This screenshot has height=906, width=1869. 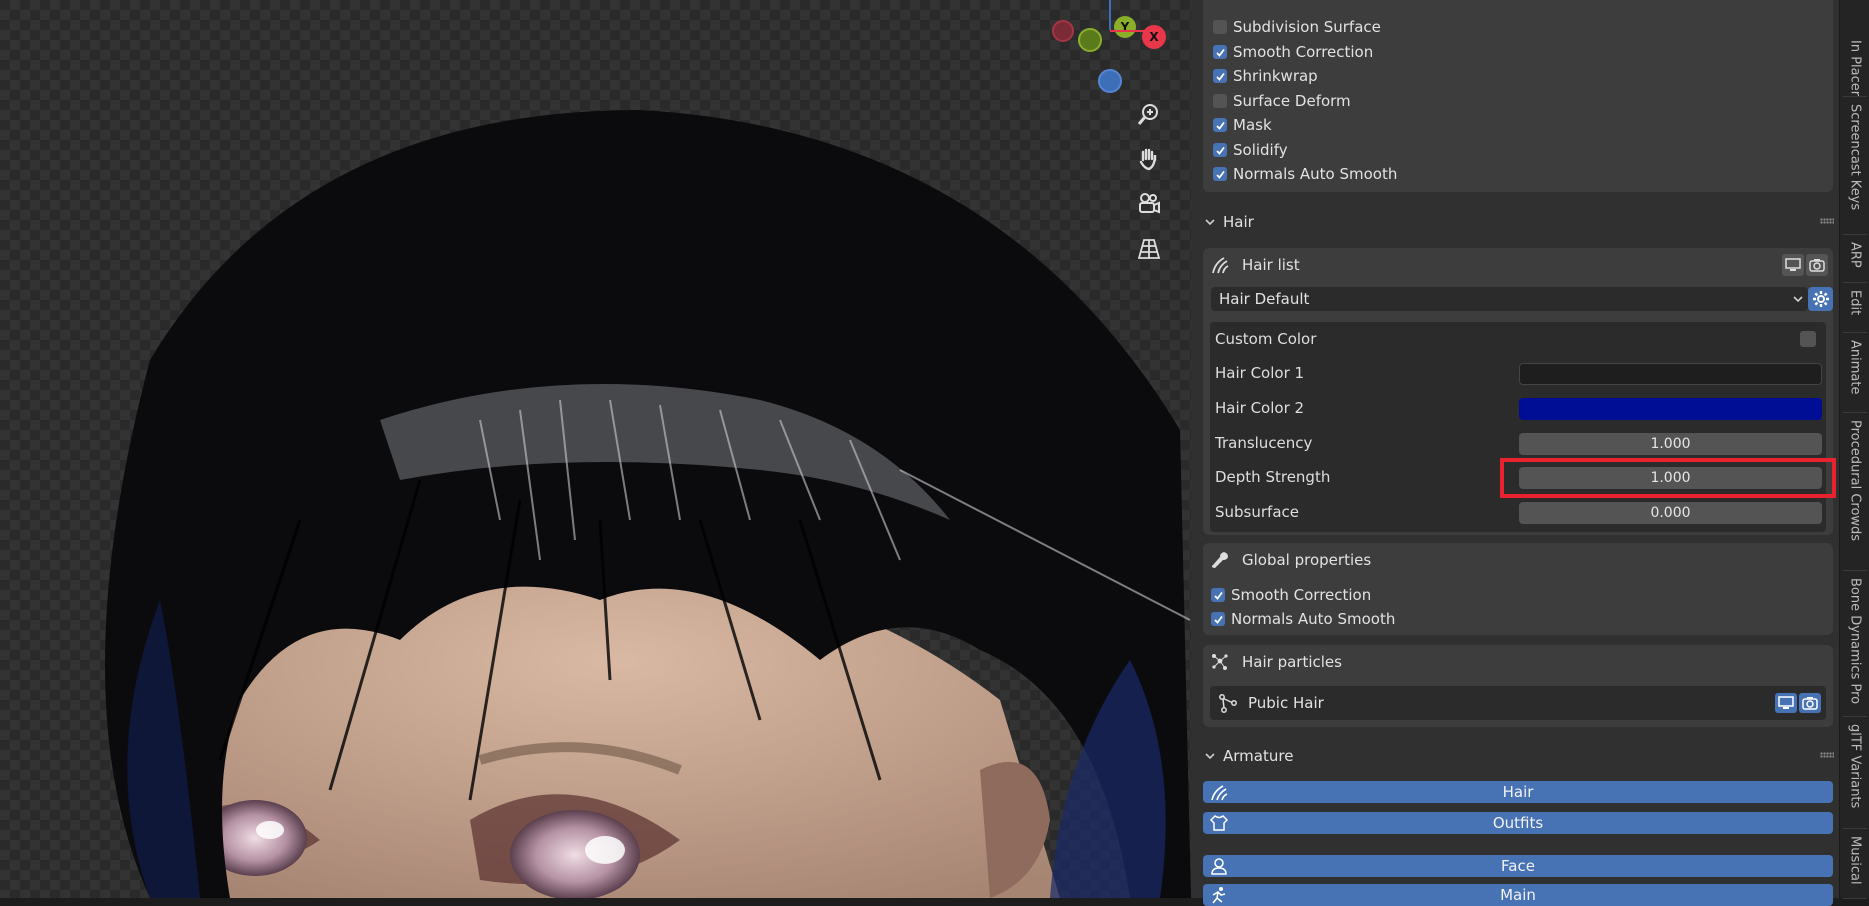 I want to click on particle-item-label: Pubic Hair, so click(x=1286, y=703).